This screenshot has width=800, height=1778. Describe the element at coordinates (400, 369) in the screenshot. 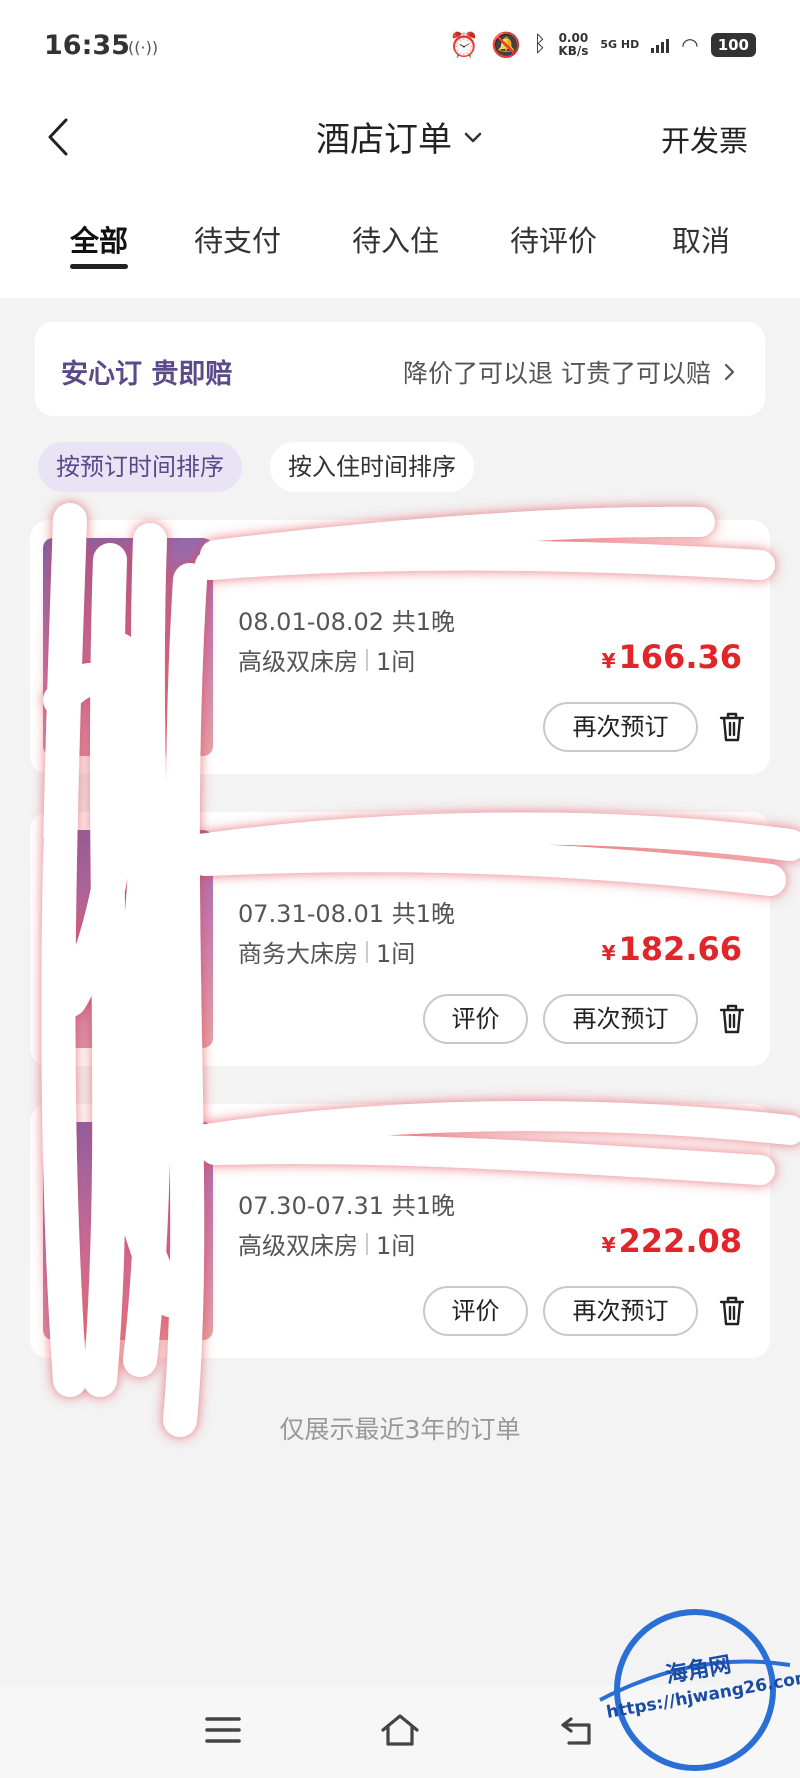

I see `guarantee-banner: 安心订 贵即赔 降价了可以退 订贵了可以赔` at that location.